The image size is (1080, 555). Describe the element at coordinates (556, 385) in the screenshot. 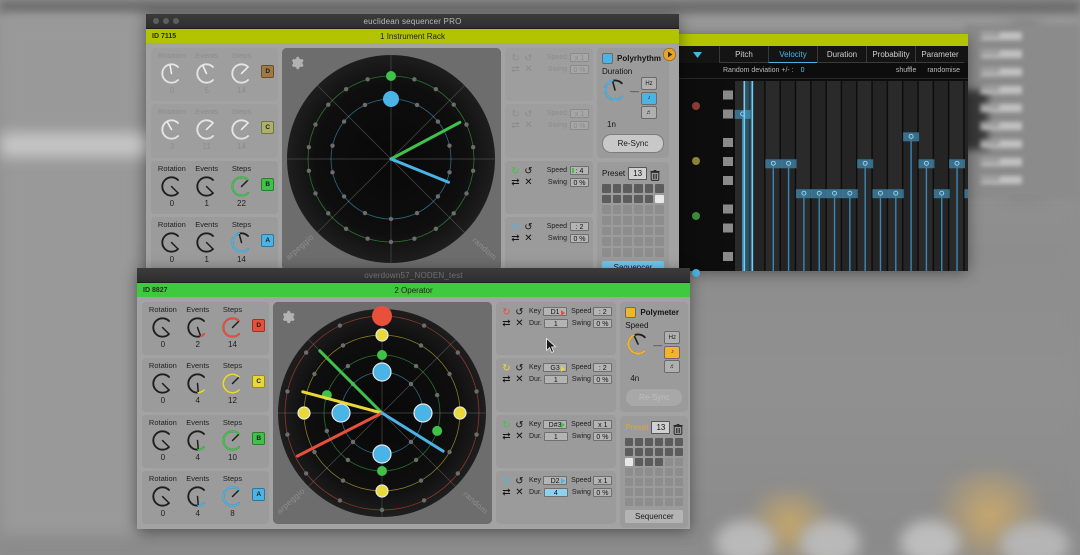

I see `key-row: ↻ ↺ ⇄ ✕ Key G3 Speed: 2 Dur. 1 Swing 0 %` at that location.